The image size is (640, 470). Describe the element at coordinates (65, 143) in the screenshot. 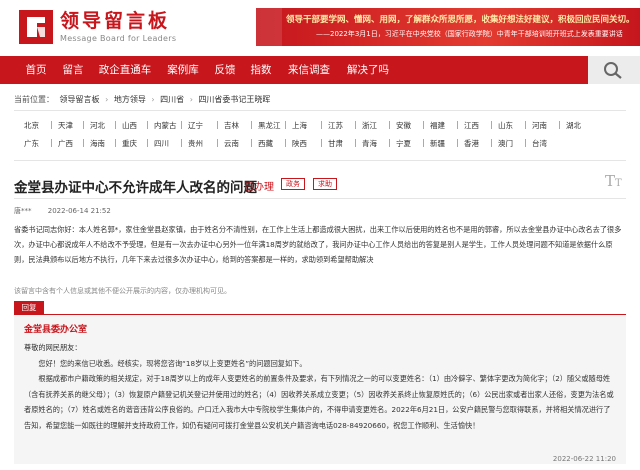

I see `region-link: 广西` at that location.